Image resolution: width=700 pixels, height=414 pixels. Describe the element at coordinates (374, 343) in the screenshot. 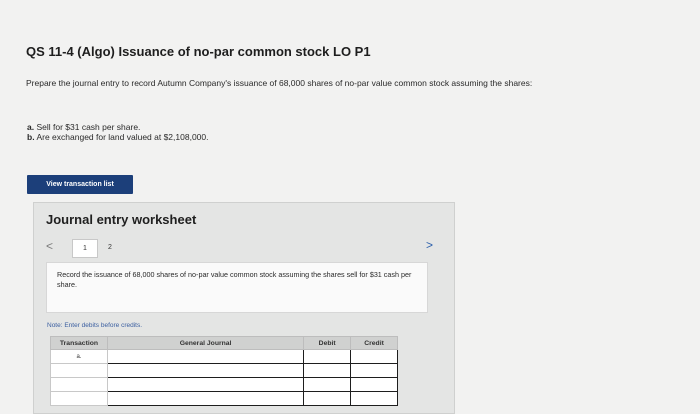

I see `col-credit: Credit` at that location.